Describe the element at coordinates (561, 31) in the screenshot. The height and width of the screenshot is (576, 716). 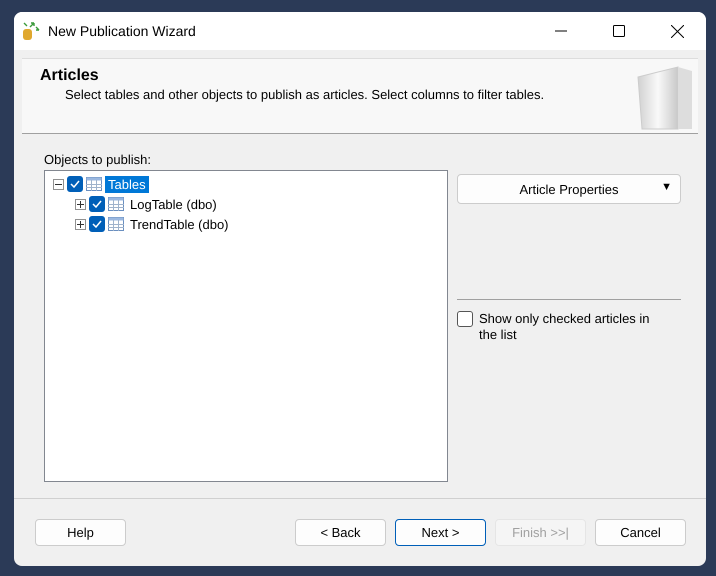
I see `minimize-icon` at that location.